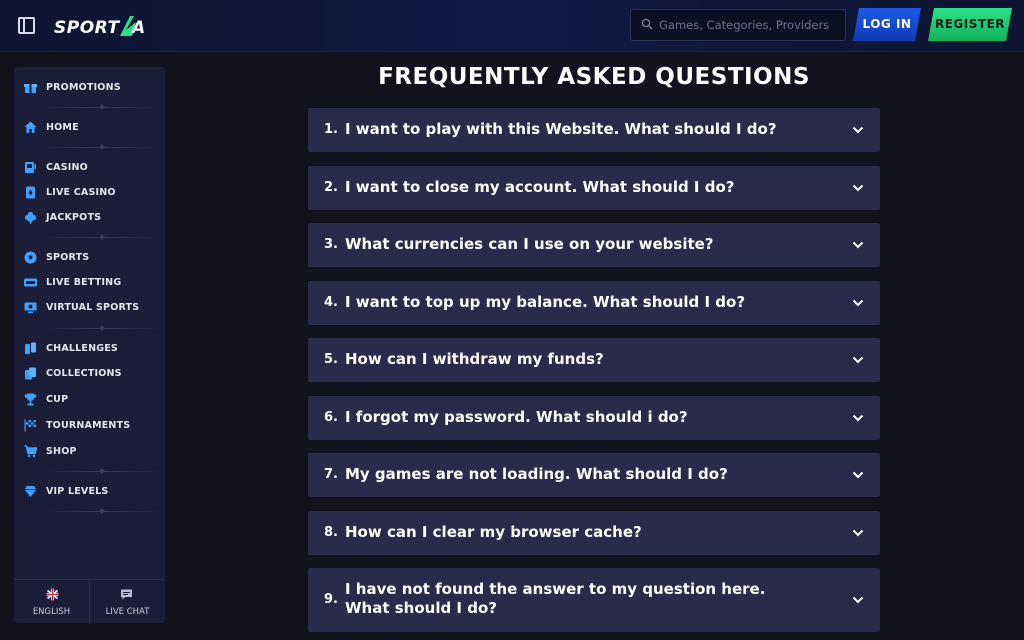 The width and height of the screenshot is (1024, 640). I want to click on faq-number: 3., so click(331, 244).